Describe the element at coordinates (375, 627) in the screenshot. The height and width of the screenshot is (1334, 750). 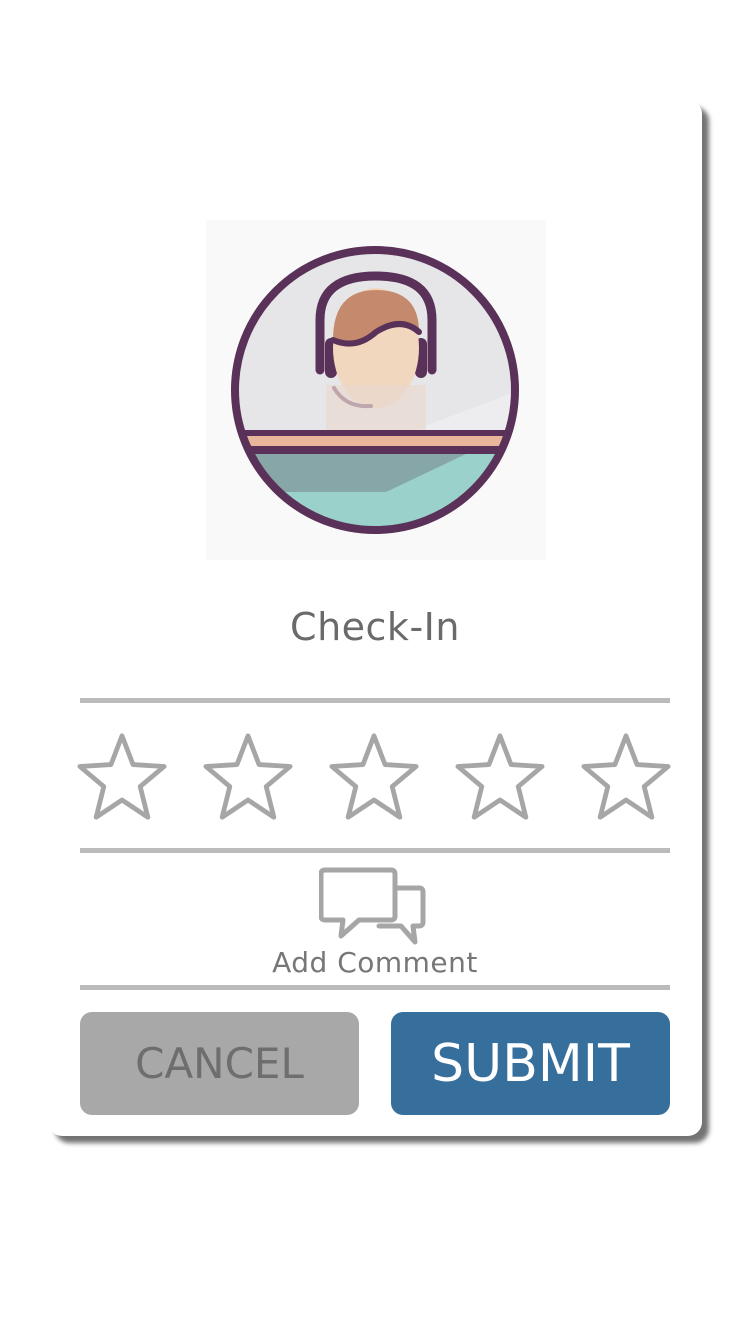
I see `dialog-title: Check-In` at that location.